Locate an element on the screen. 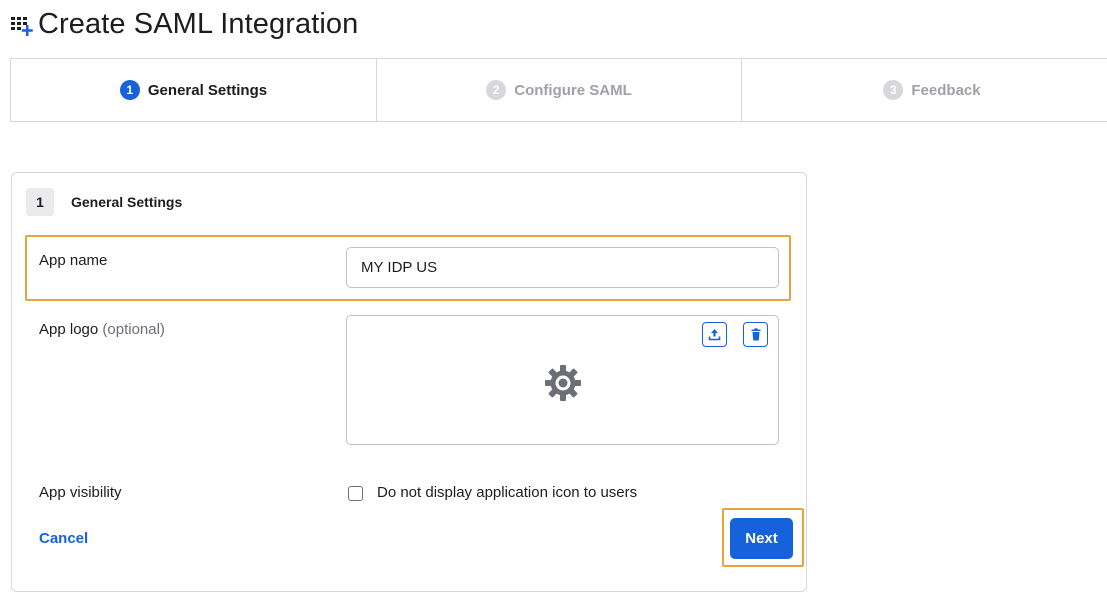 The height and width of the screenshot is (592, 1107). step-number: 2 is located at coordinates (496, 90).